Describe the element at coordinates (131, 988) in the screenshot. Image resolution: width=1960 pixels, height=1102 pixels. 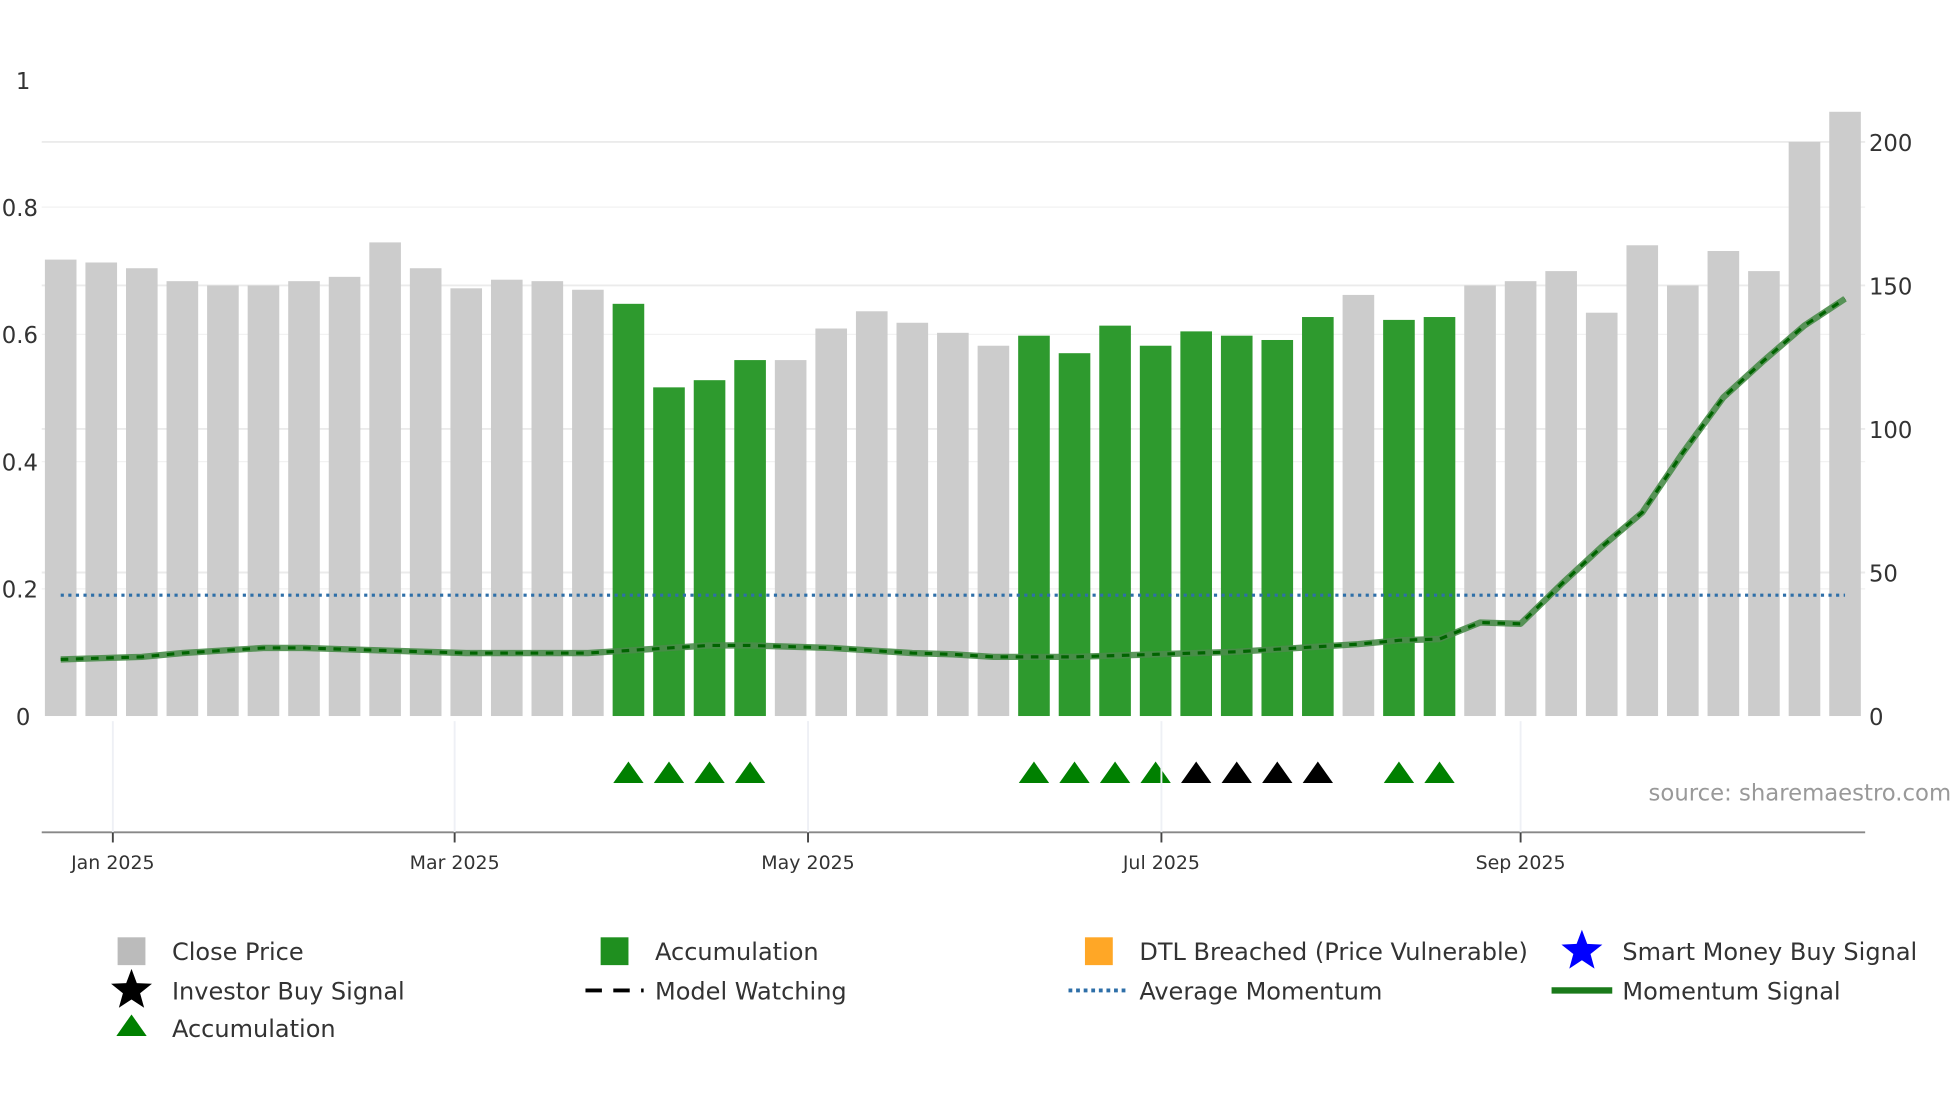
I see `investor-star-icon` at that location.